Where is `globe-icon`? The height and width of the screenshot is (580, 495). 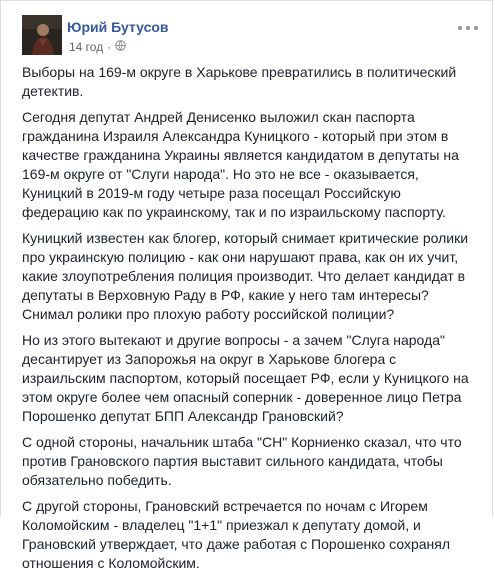 globe-icon is located at coordinates (121, 47).